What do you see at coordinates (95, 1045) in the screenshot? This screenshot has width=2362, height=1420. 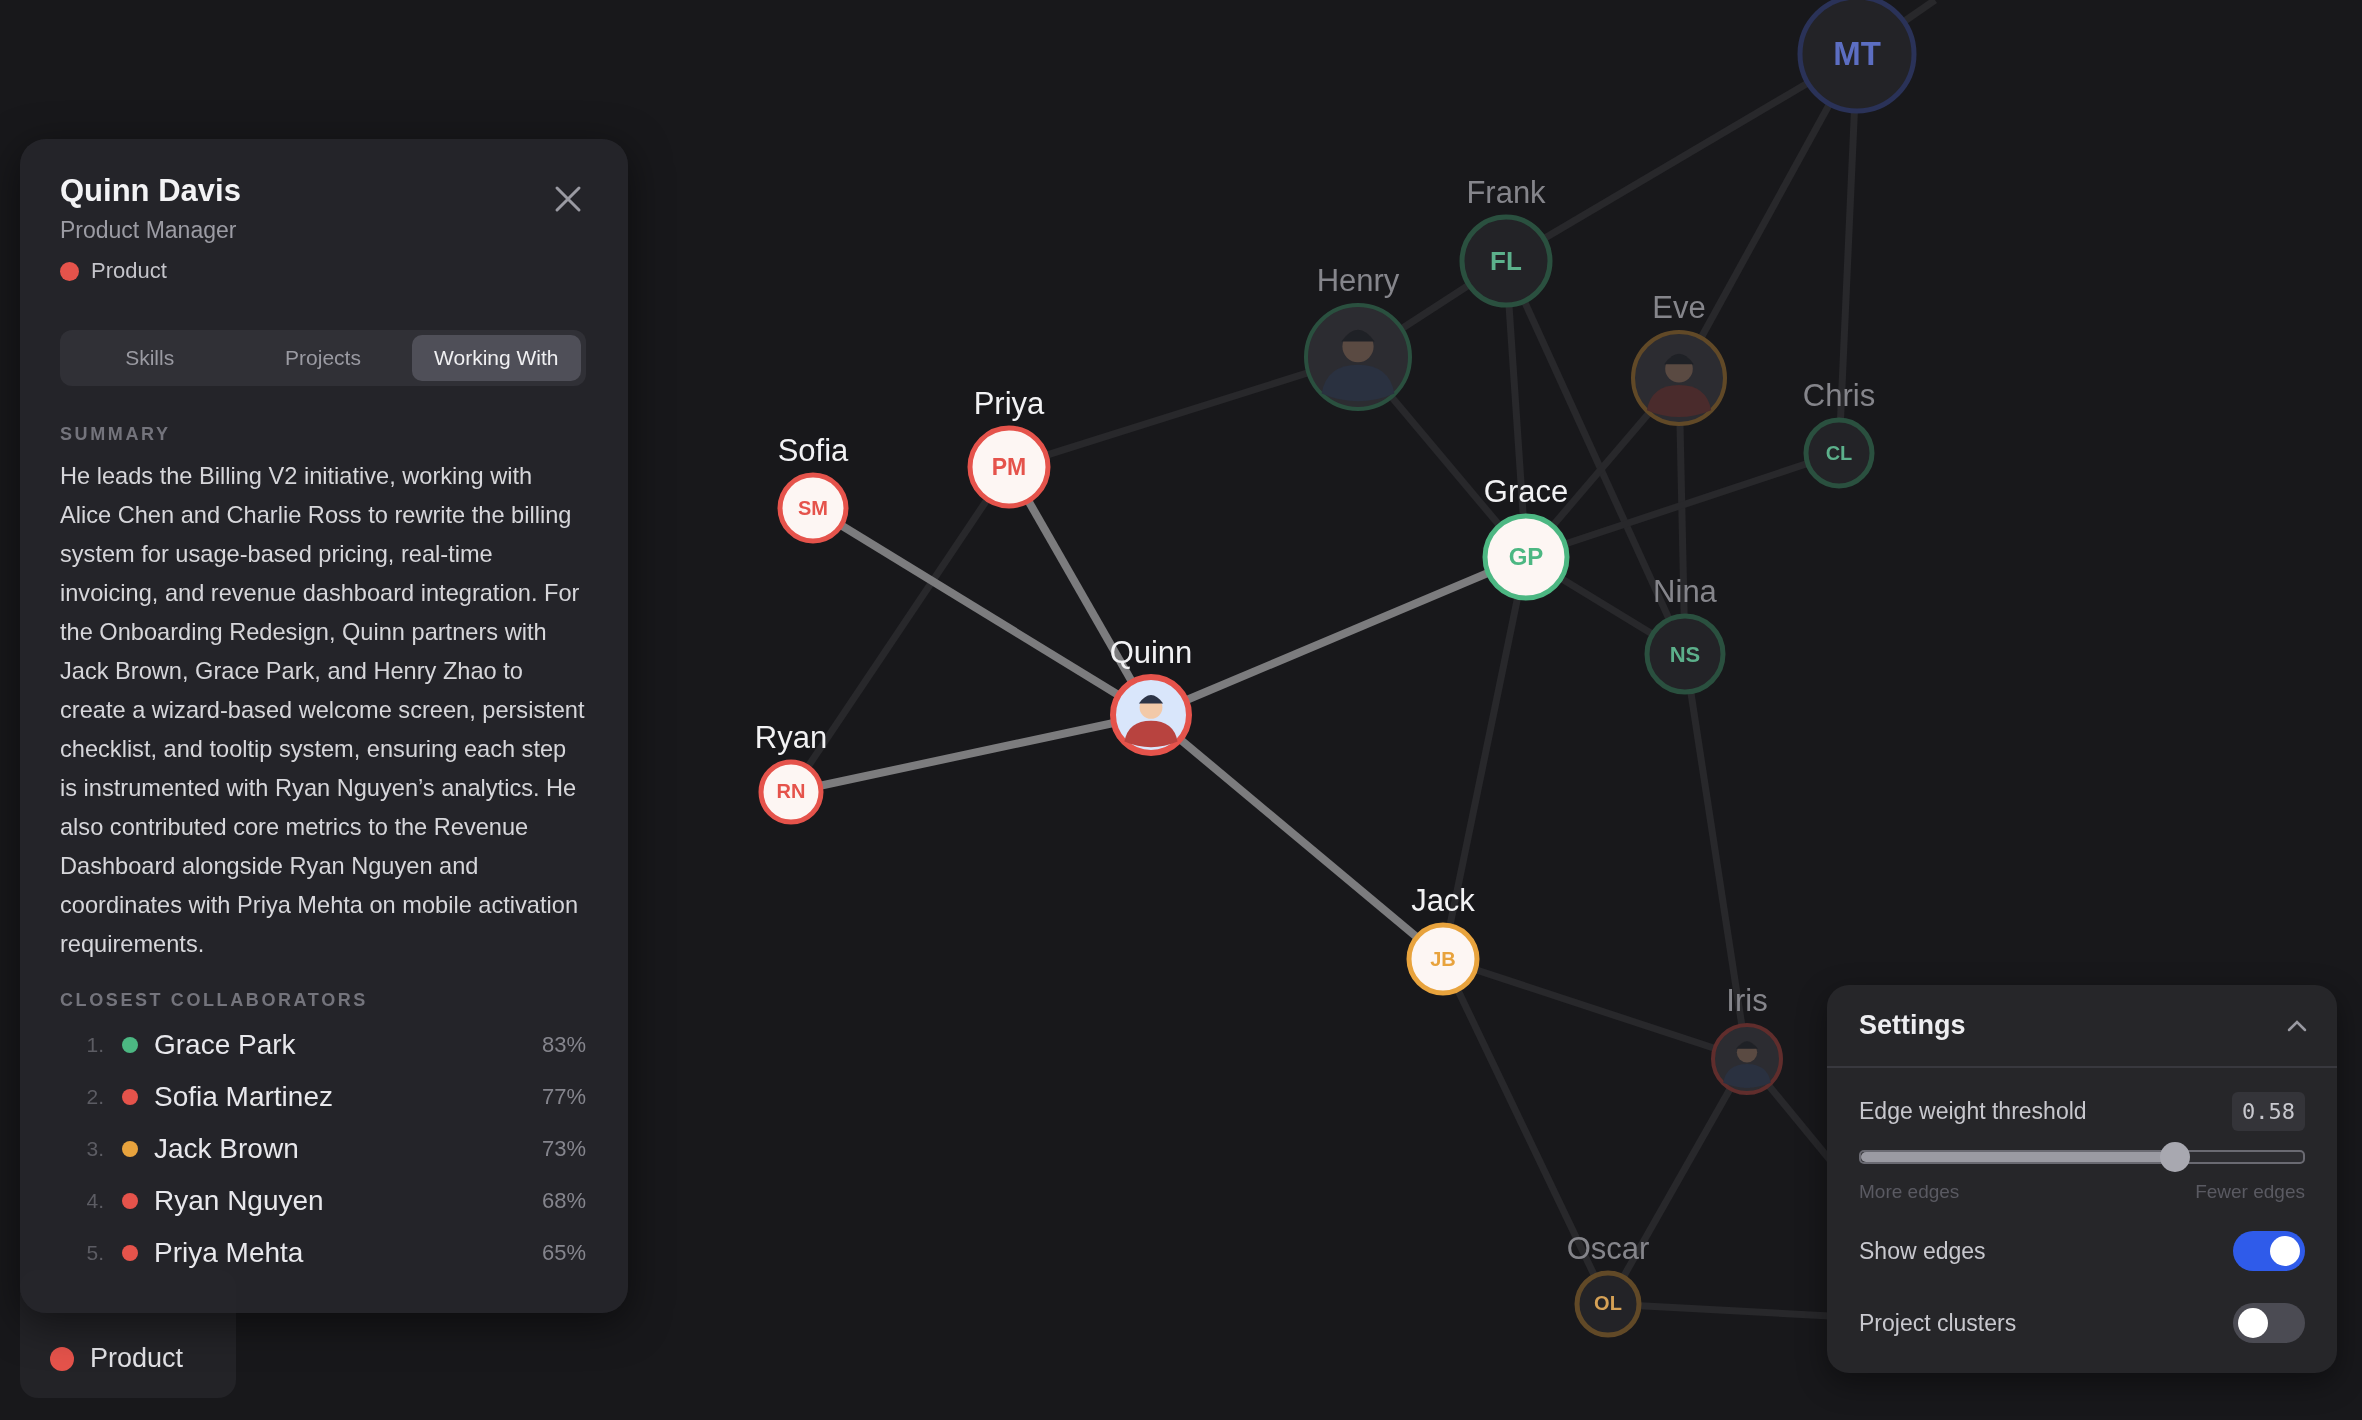 I see `rank-number: 1.` at bounding box center [95, 1045].